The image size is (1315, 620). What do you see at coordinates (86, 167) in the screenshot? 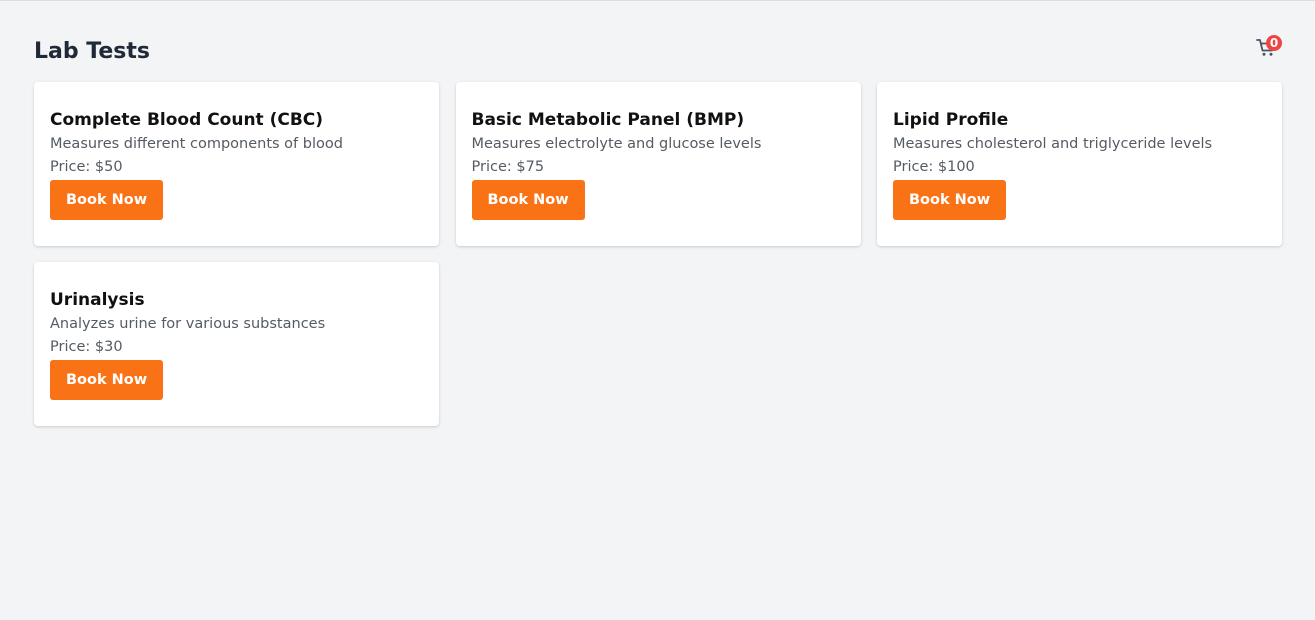
I see `test-price: Price: $50` at bounding box center [86, 167].